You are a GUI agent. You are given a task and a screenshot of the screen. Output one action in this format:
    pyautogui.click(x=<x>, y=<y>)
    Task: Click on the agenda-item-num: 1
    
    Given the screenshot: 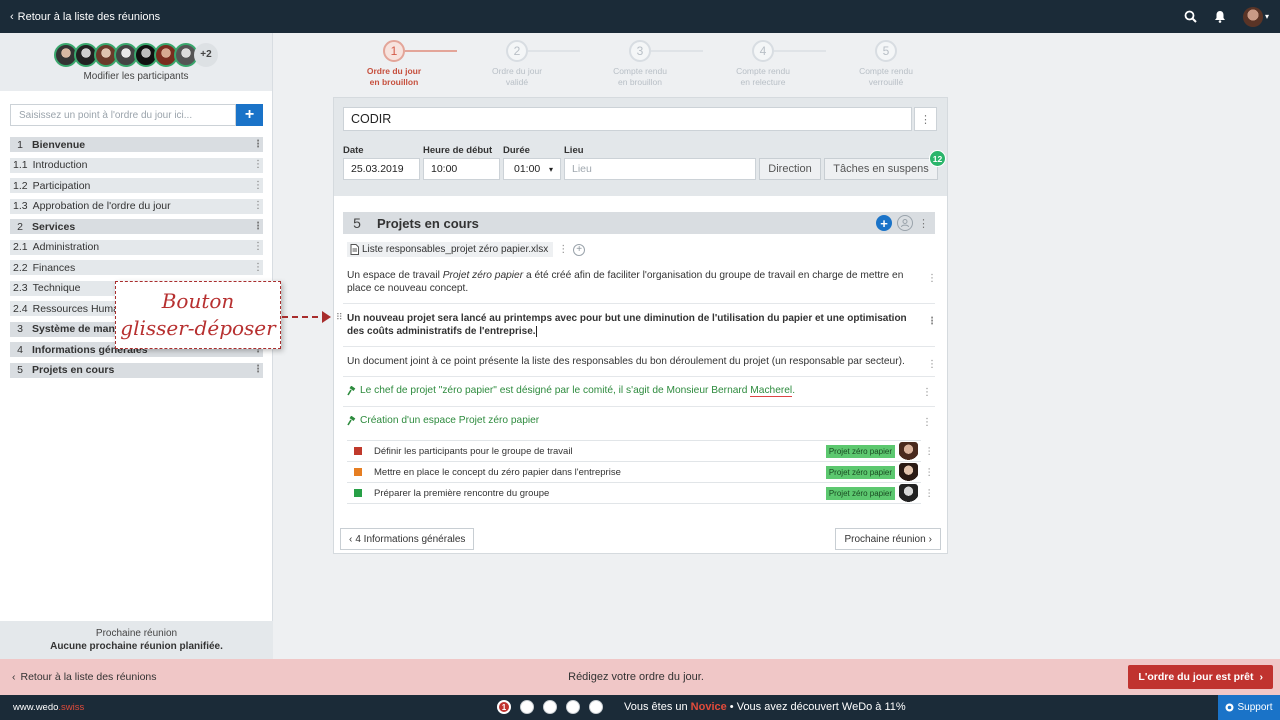 What is the action you would take?
    pyautogui.click(x=20, y=144)
    